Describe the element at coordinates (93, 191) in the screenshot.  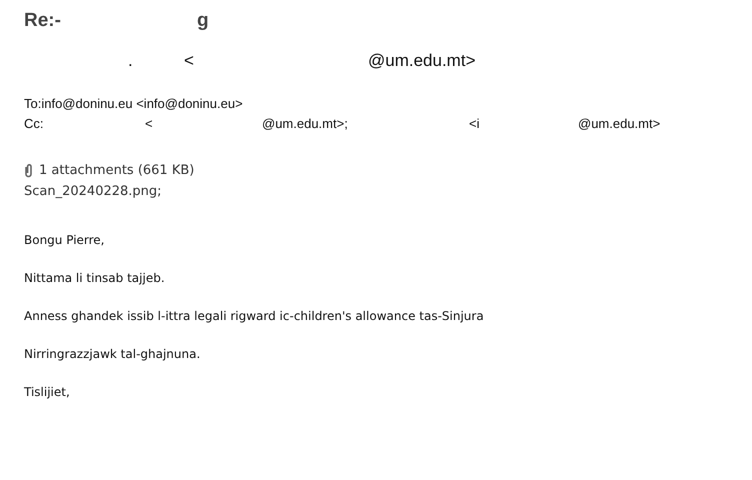
I see `attachment-file-link: Scan_20240228.png;` at that location.